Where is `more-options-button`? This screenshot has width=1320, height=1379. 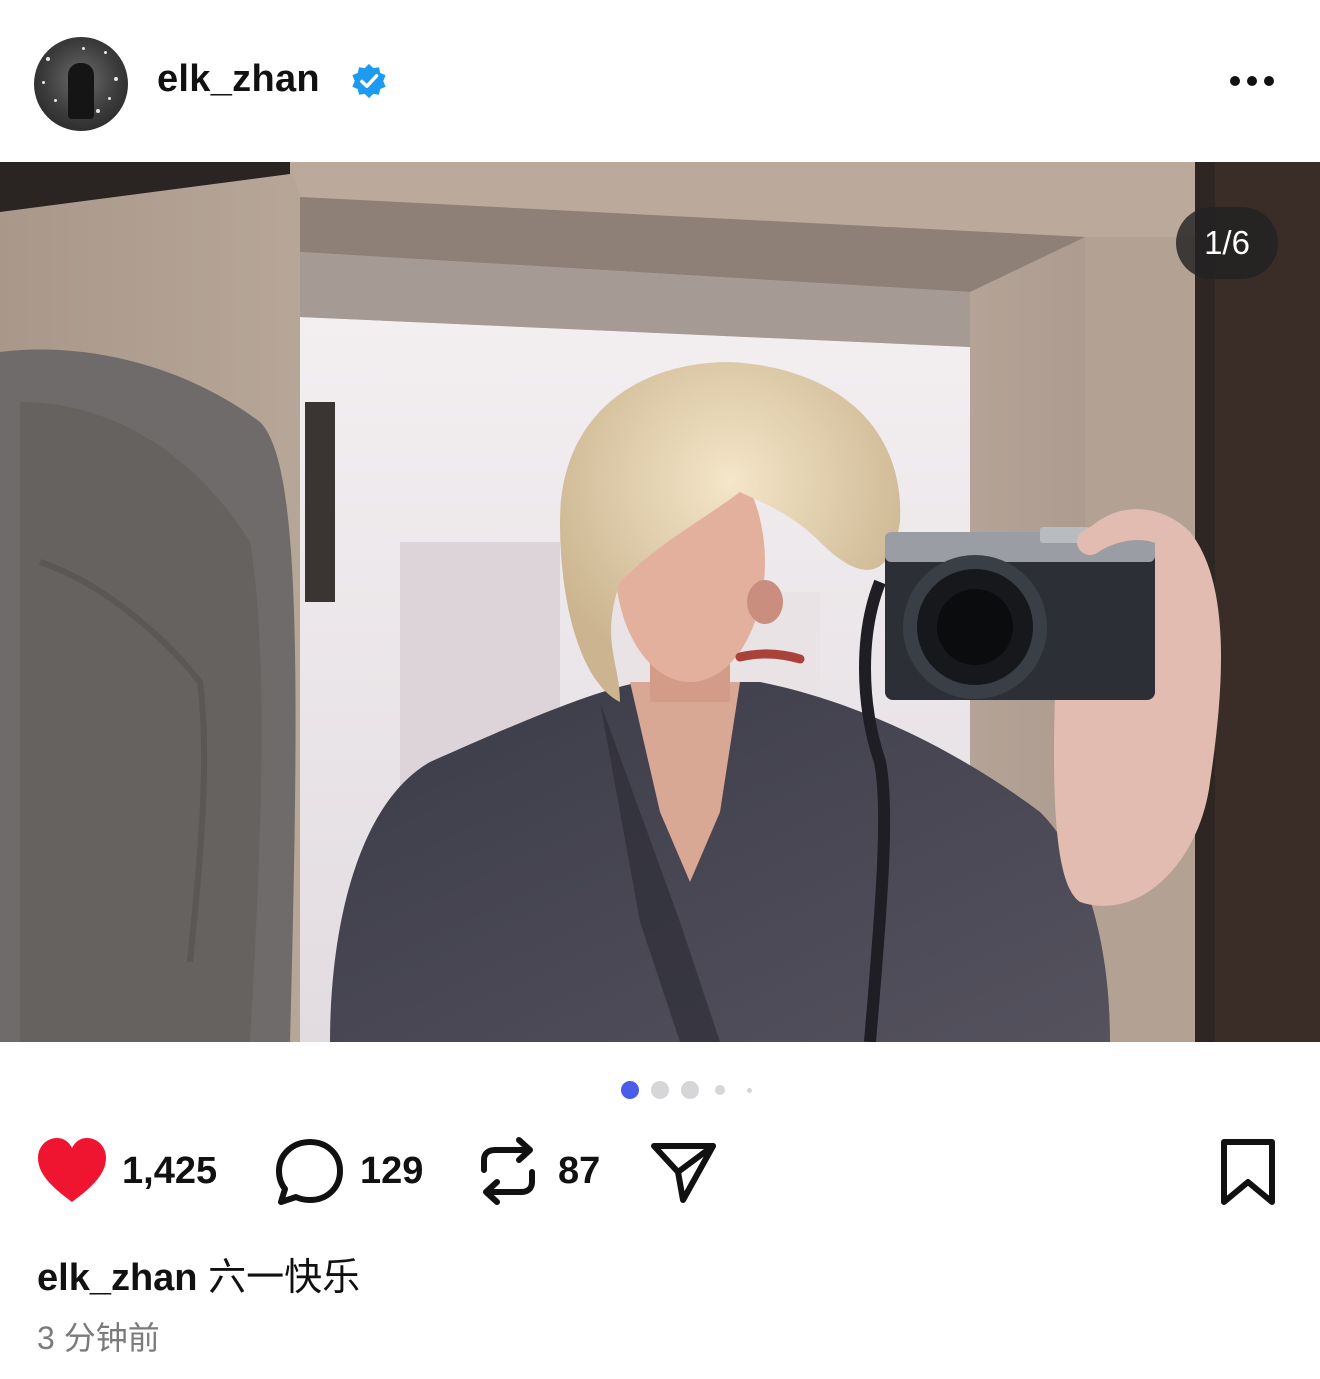 more-options-button is located at coordinates (1252, 81).